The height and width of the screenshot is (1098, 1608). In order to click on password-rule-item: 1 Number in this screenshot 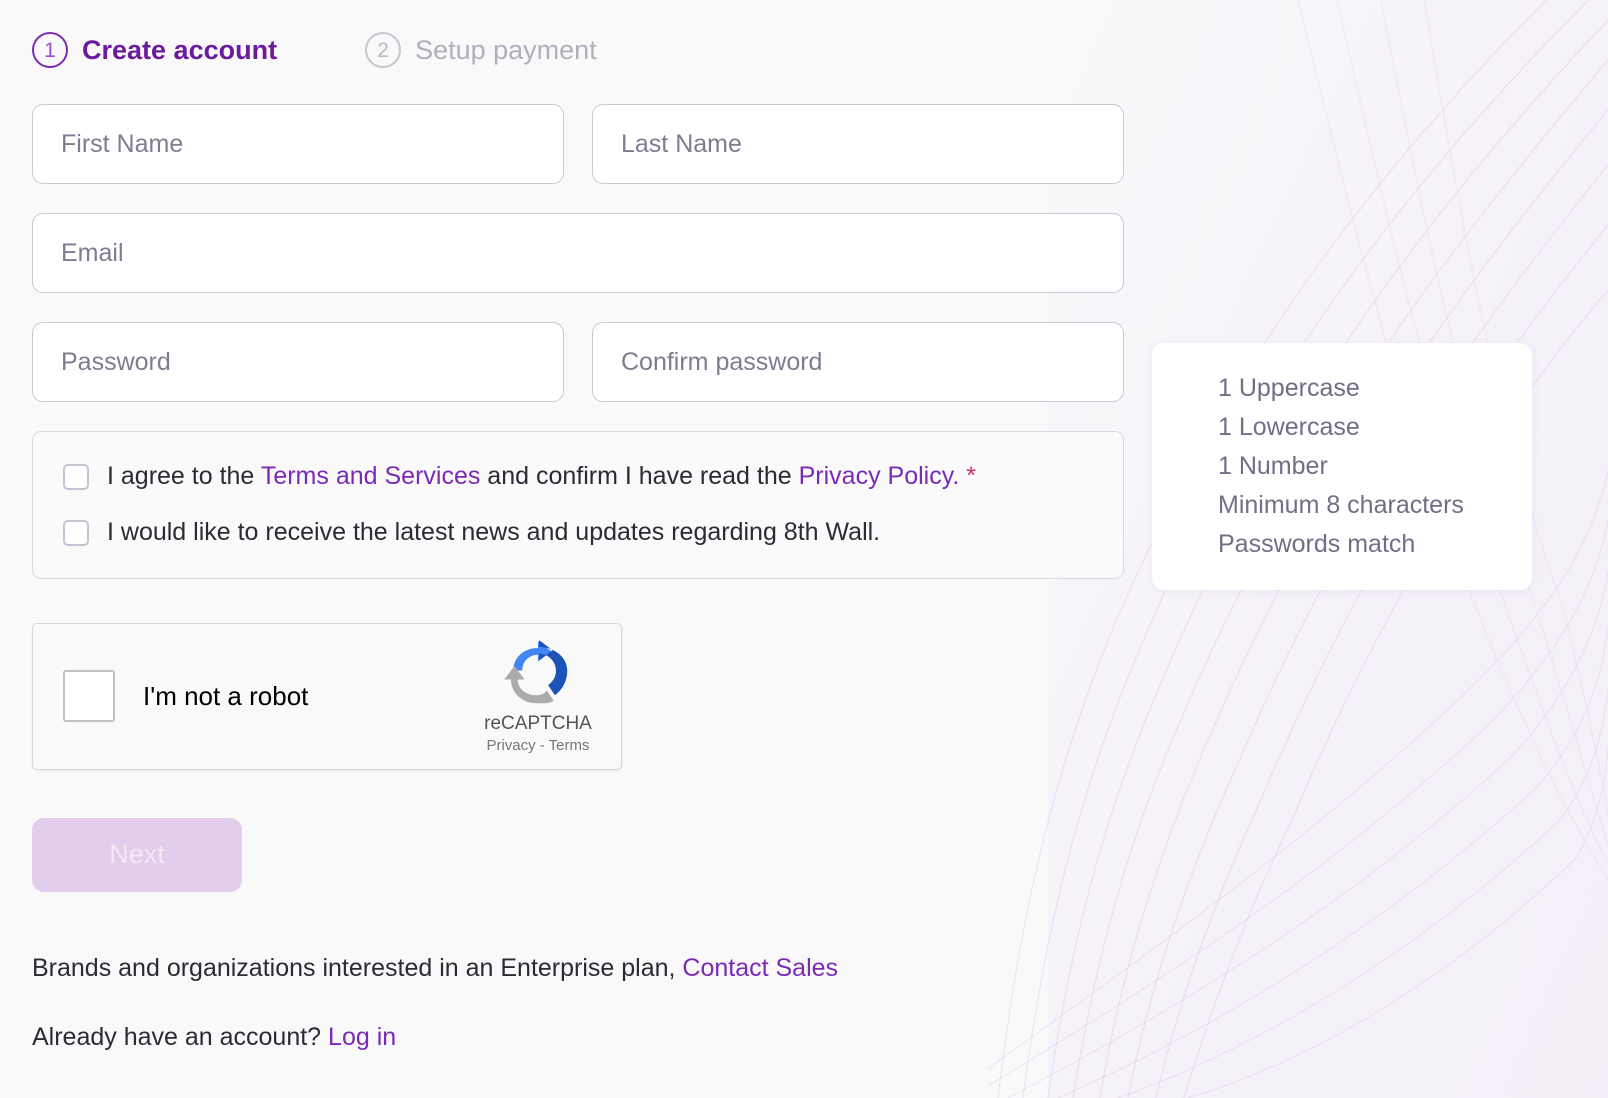, I will do `click(1273, 466)`.